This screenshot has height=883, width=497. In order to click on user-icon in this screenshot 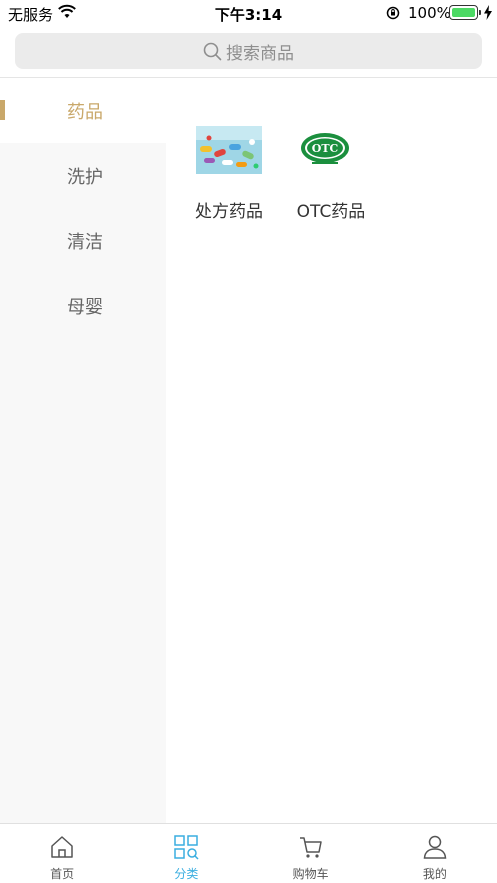, I will do `click(435, 847)`.